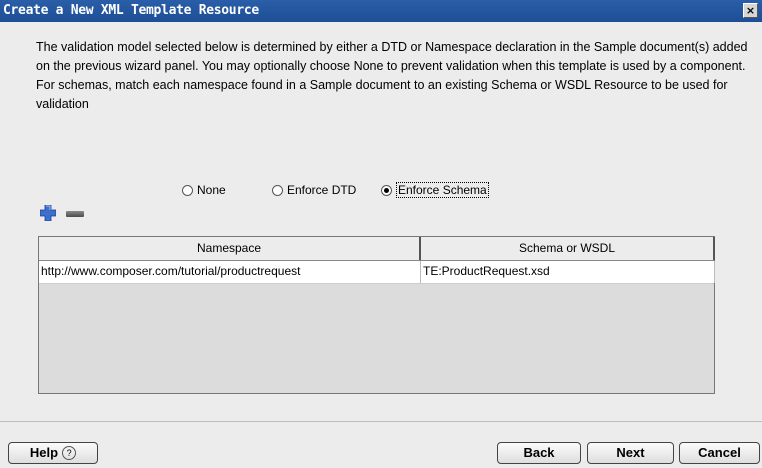  I want to click on radio-none-label: None, so click(211, 190).